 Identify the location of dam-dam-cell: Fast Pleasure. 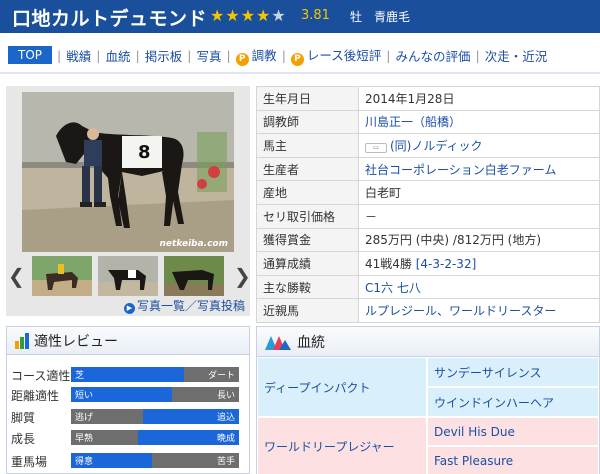
(513, 460).